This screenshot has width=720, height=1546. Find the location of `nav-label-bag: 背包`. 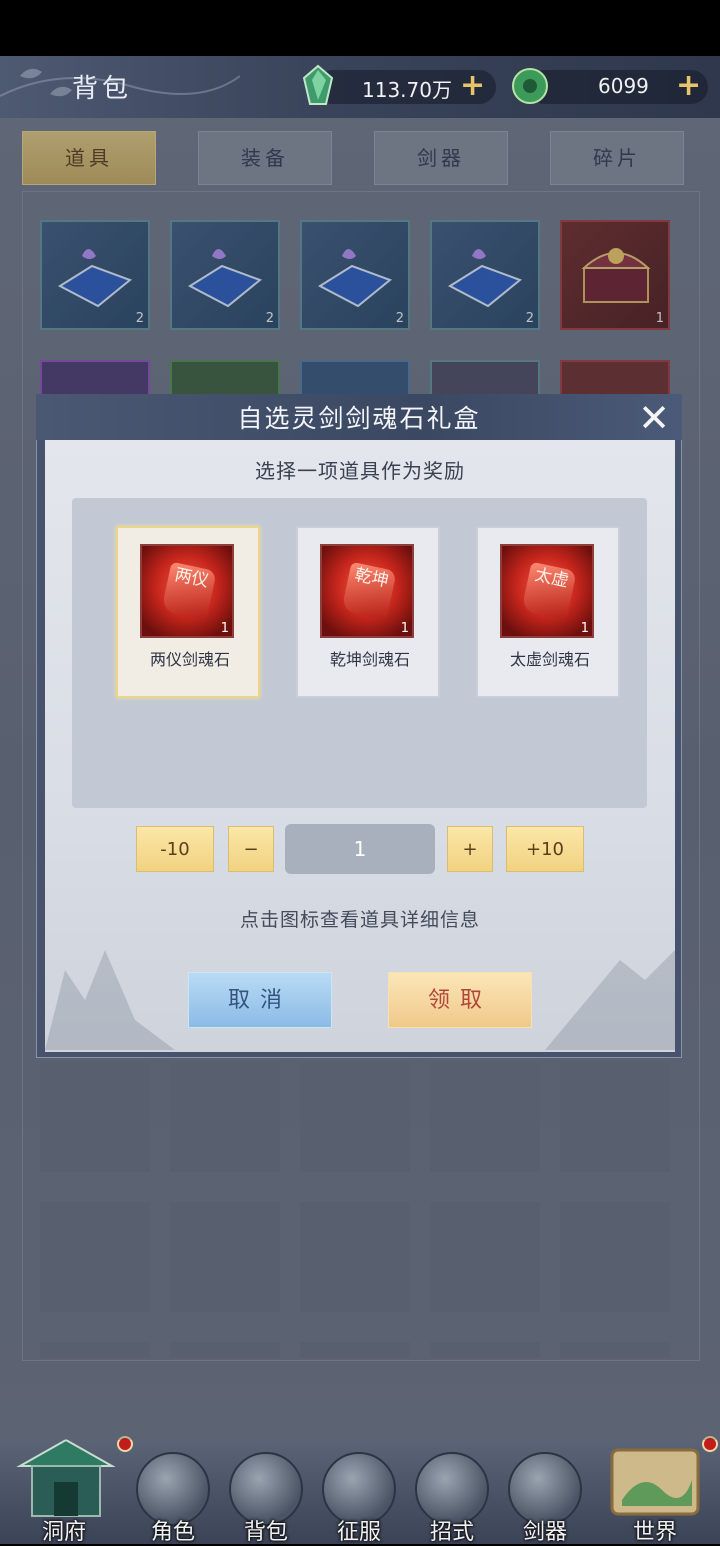

nav-label-bag: 背包 is located at coordinates (265, 1532).